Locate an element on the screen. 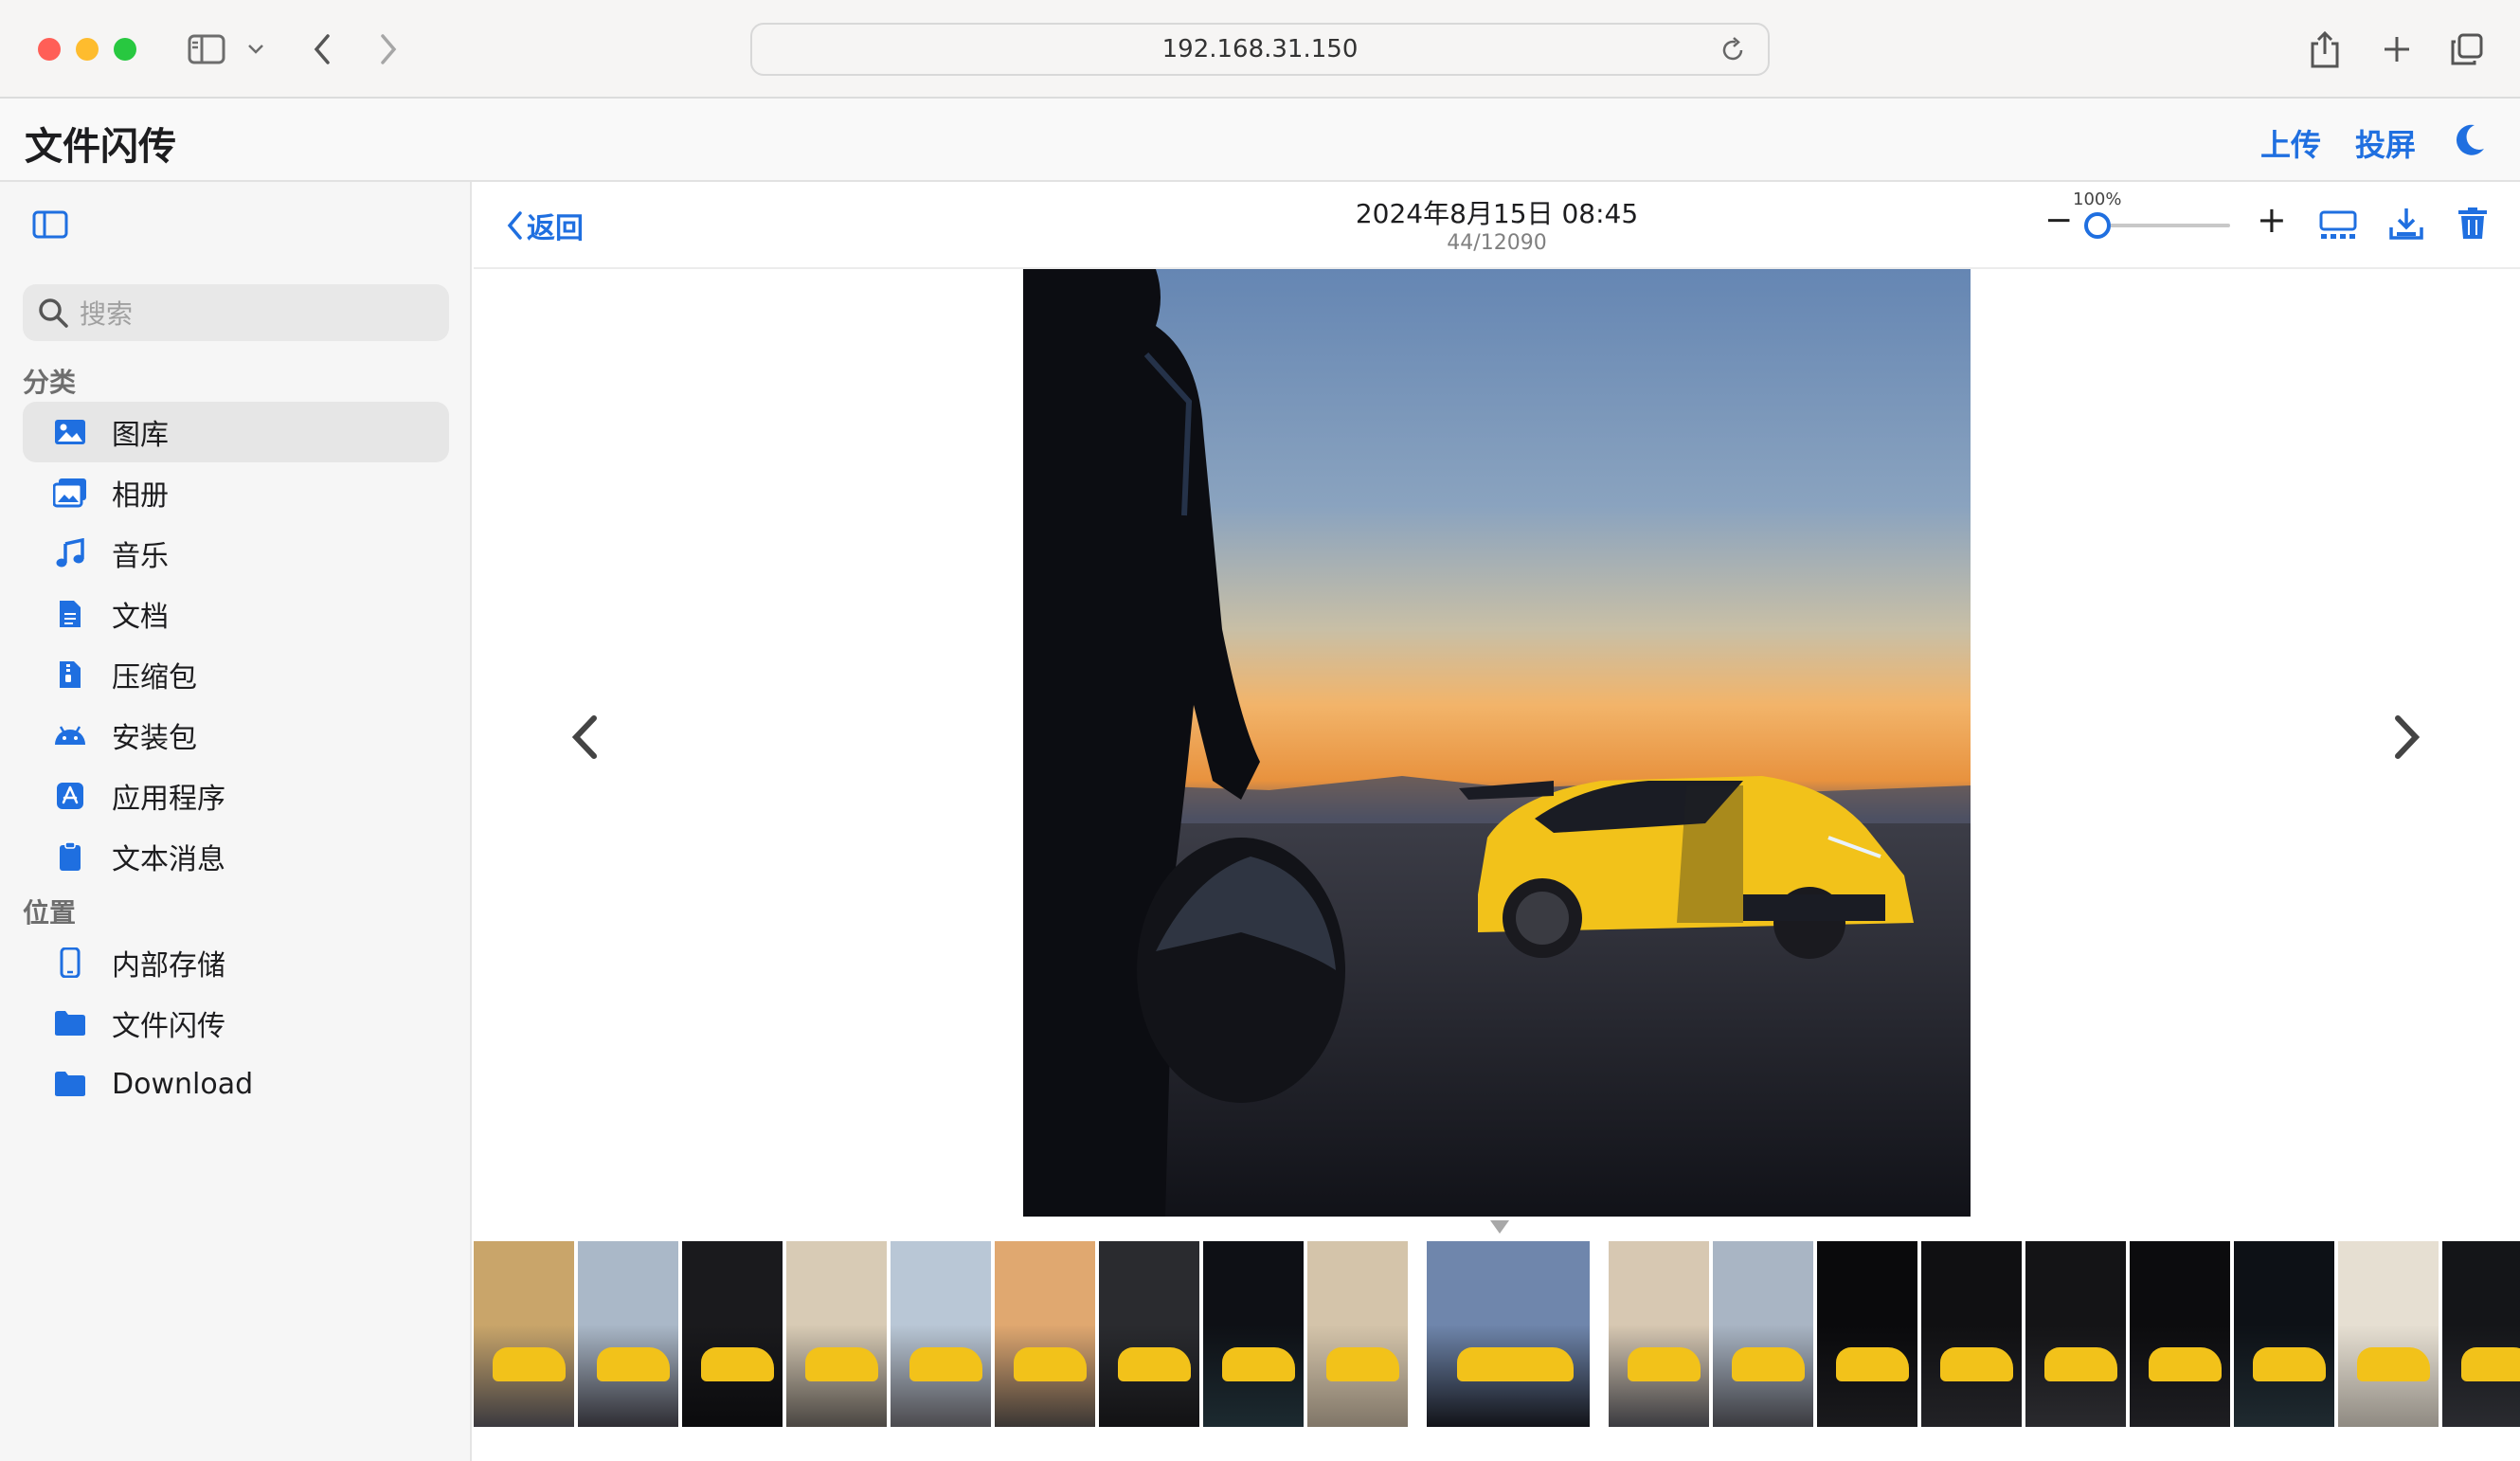  sidebar-item-label: 安装包 is located at coordinates (154, 738).